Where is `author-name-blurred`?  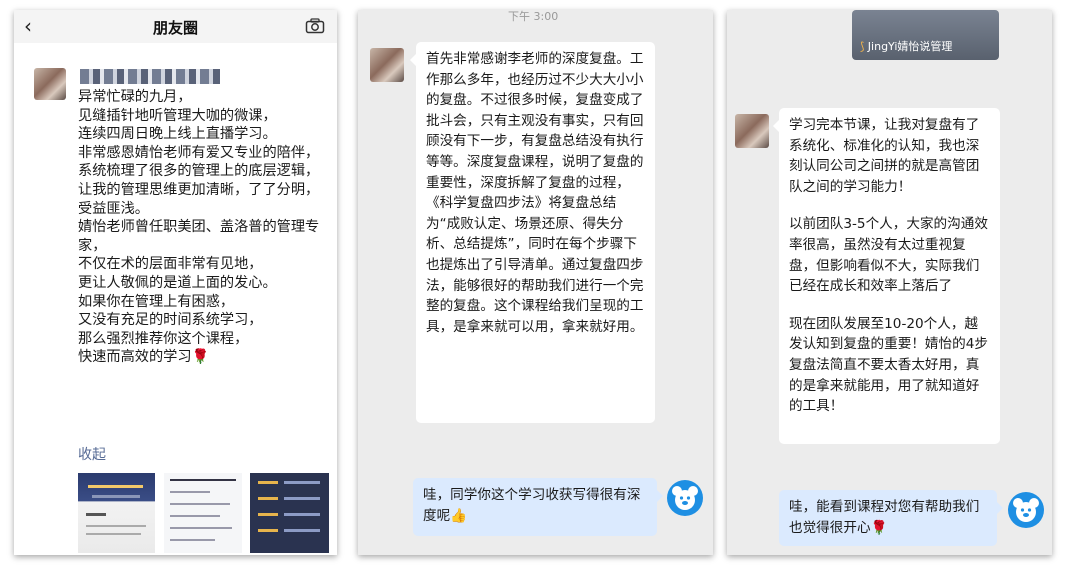
author-name-blurred is located at coordinates (150, 76).